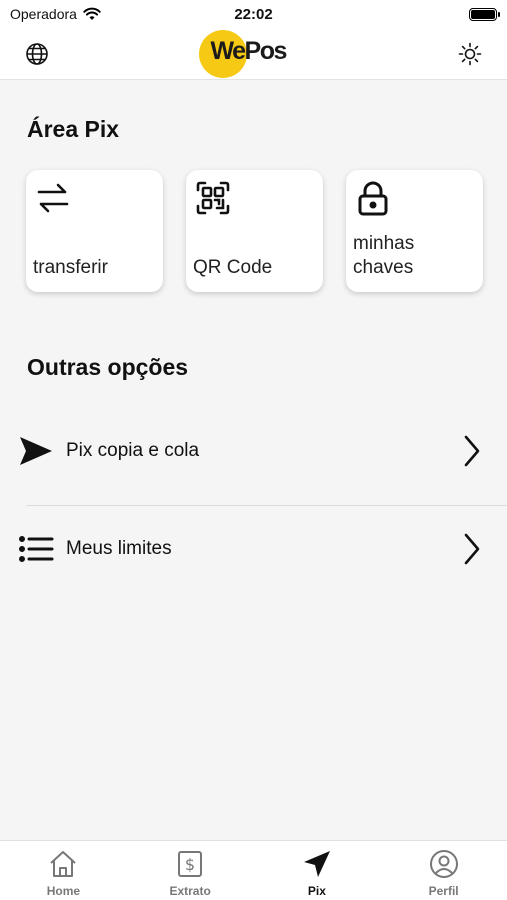 This screenshot has height=900, width=507. I want to click on globe-icon, so click(37, 53).